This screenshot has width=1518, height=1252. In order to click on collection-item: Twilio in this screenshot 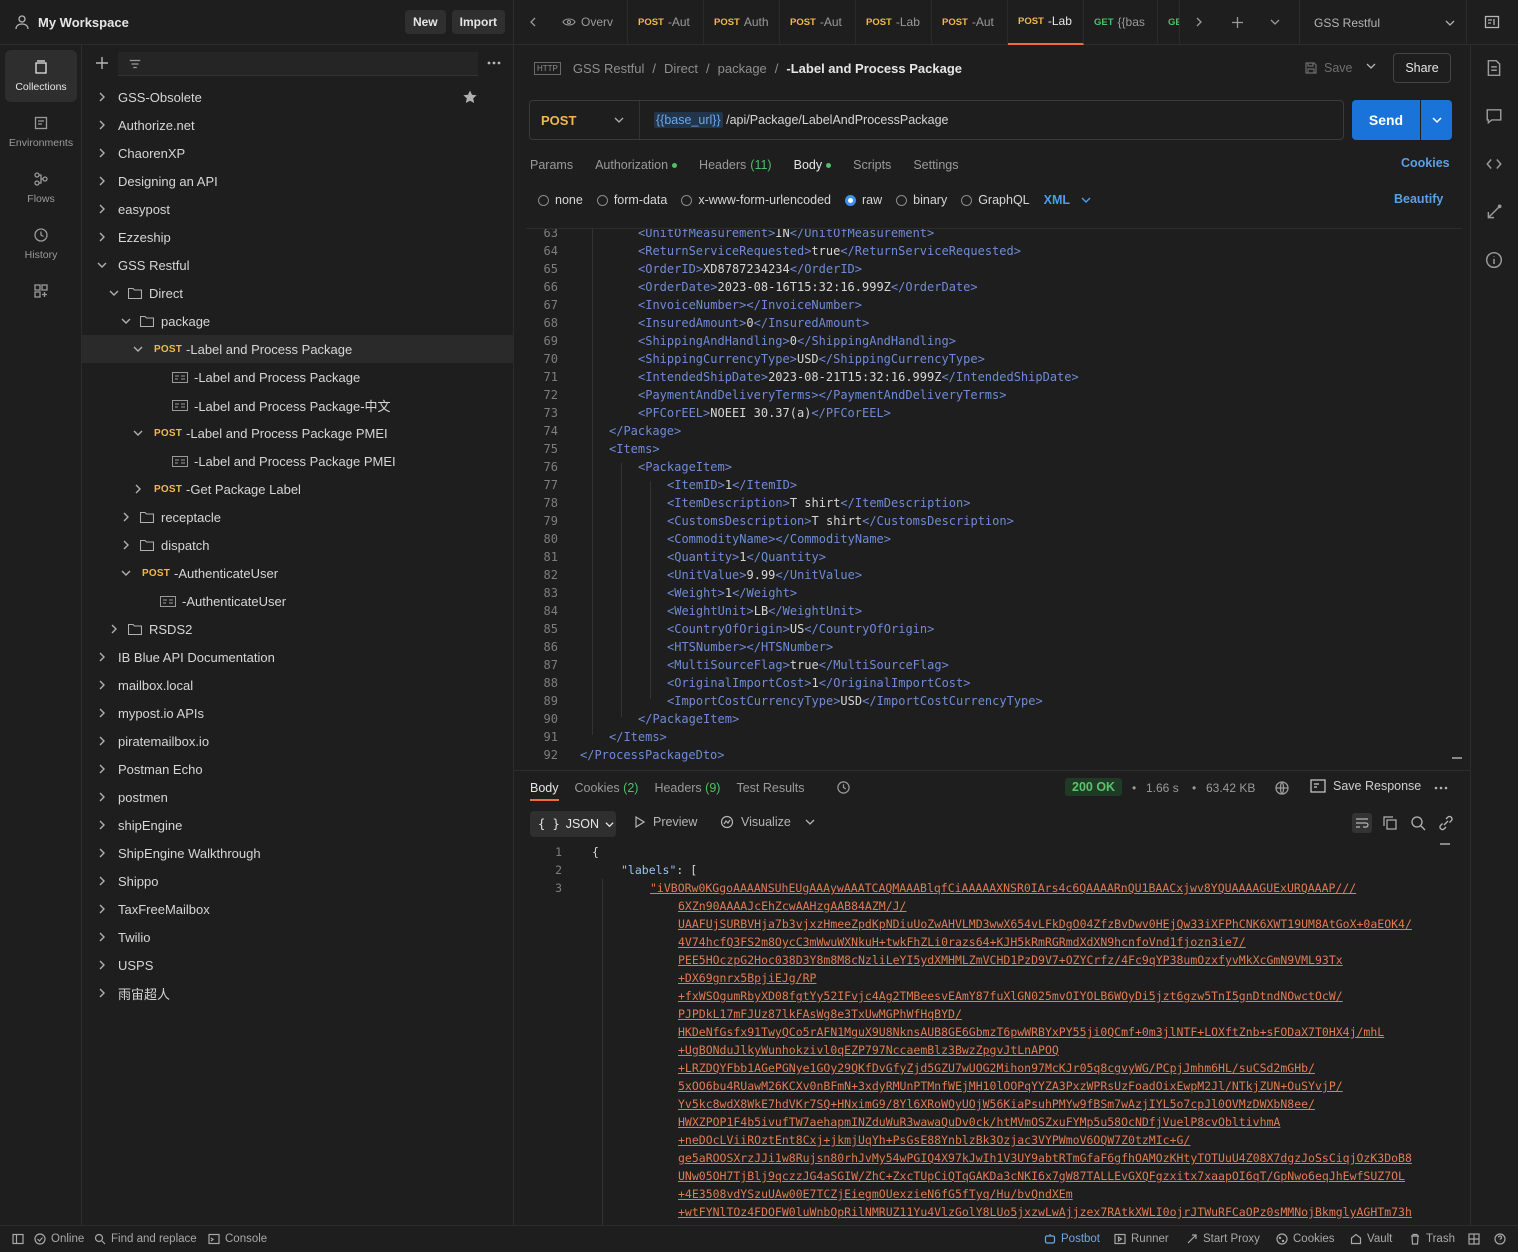, I will do `click(298, 937)`.